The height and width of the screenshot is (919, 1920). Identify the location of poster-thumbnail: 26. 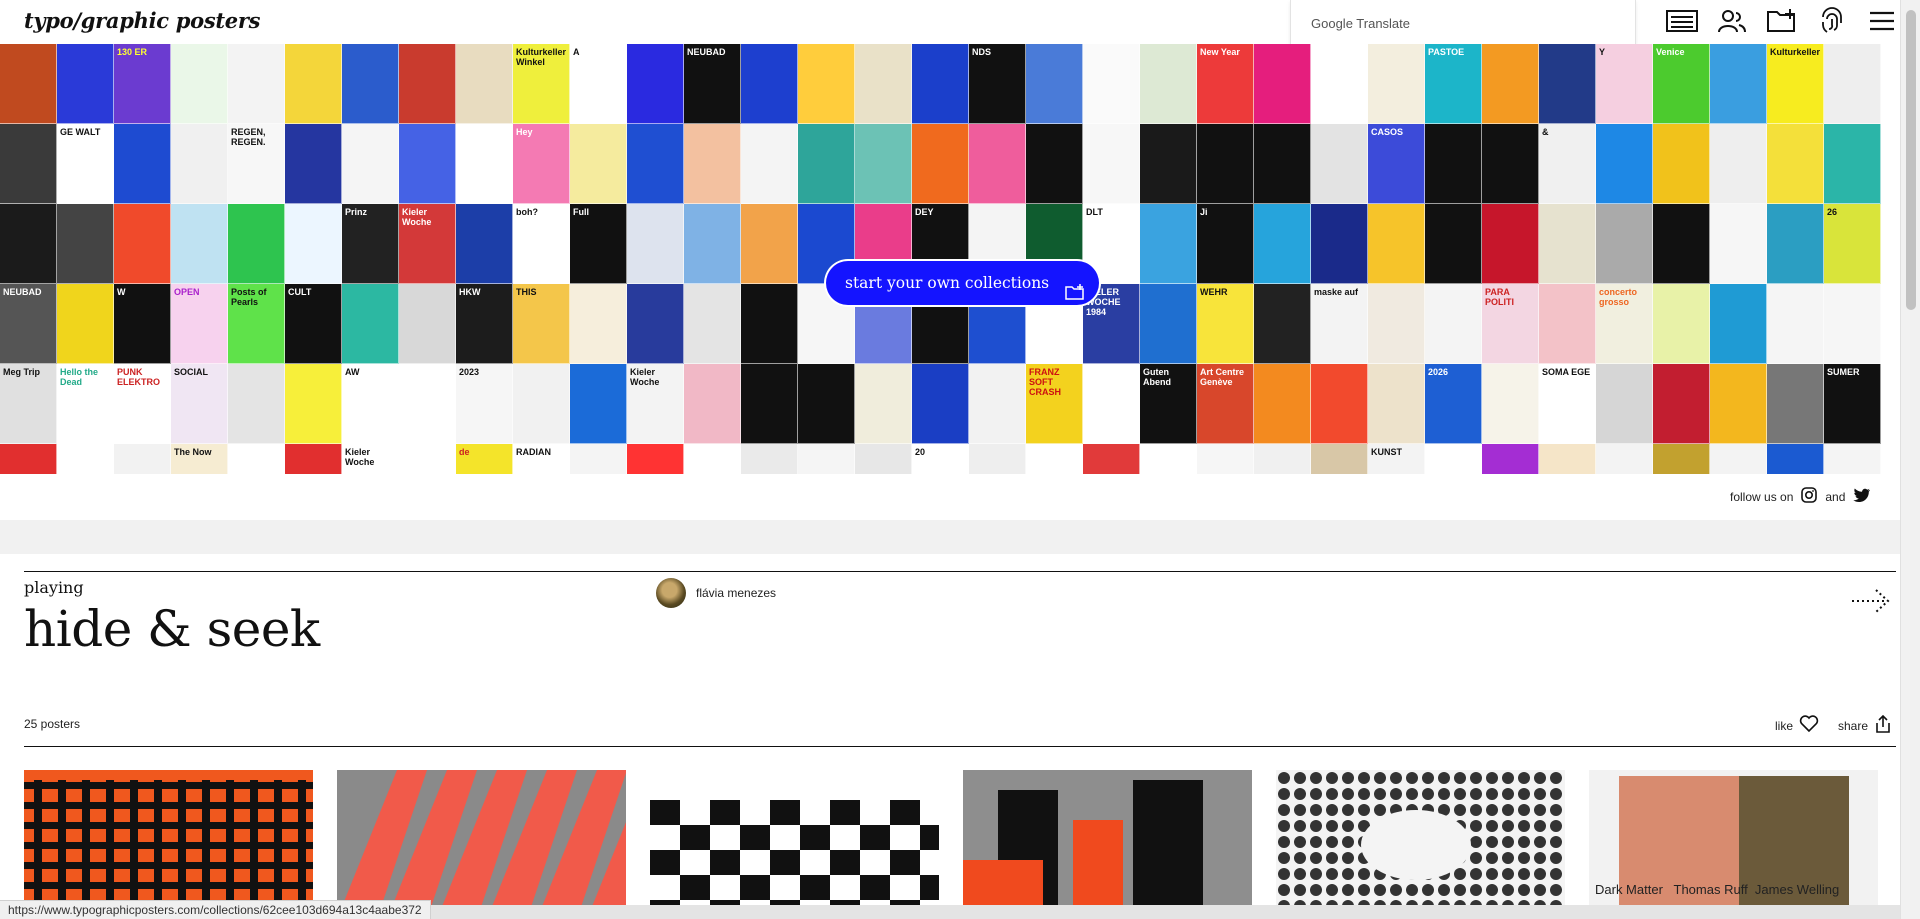
(1852, 244).